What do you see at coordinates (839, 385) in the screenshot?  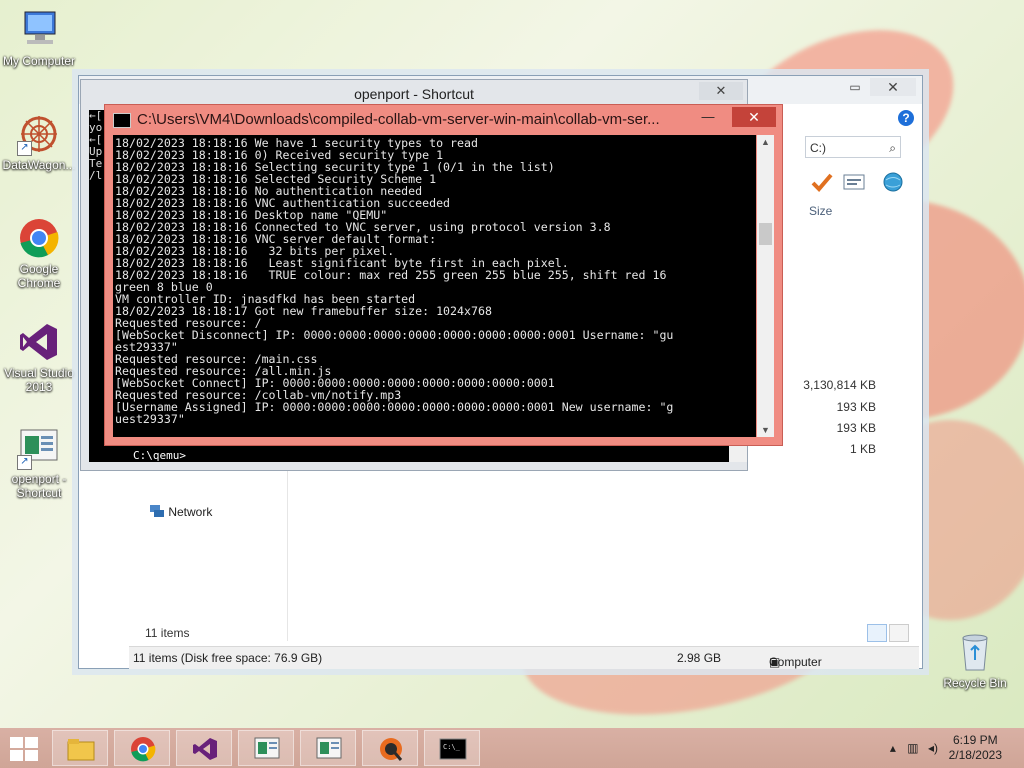 I see `file-size: 3,130,814 KB` at bounding box center [839, 385].